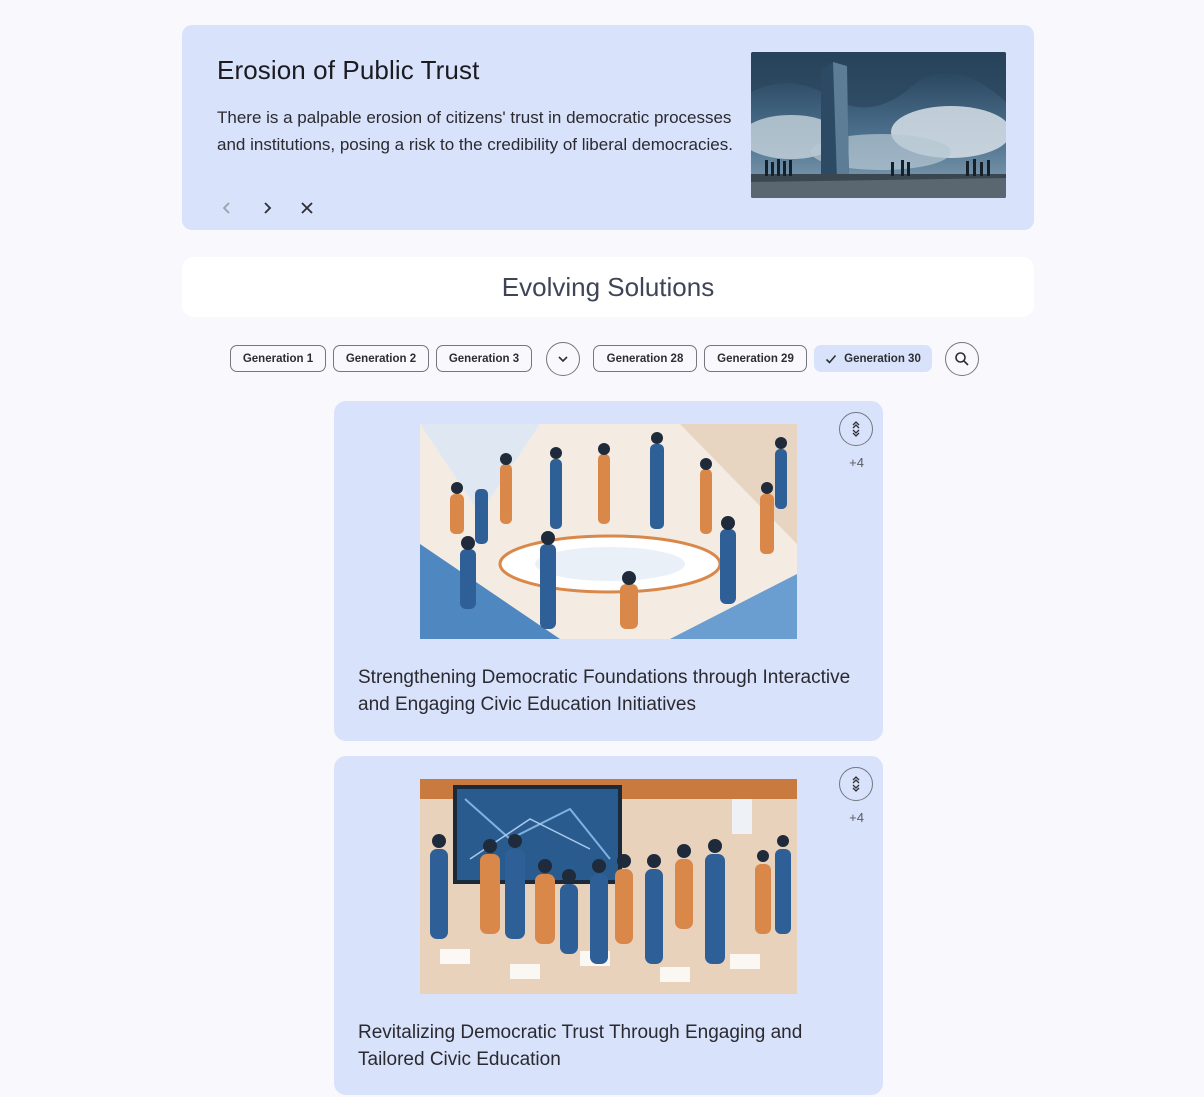 The width and height of the screenshot is (1204, 1097). What do you see at coordinates (878, 125) in the screenshot?
I see `problem-image` at bounding box center [878, 125].